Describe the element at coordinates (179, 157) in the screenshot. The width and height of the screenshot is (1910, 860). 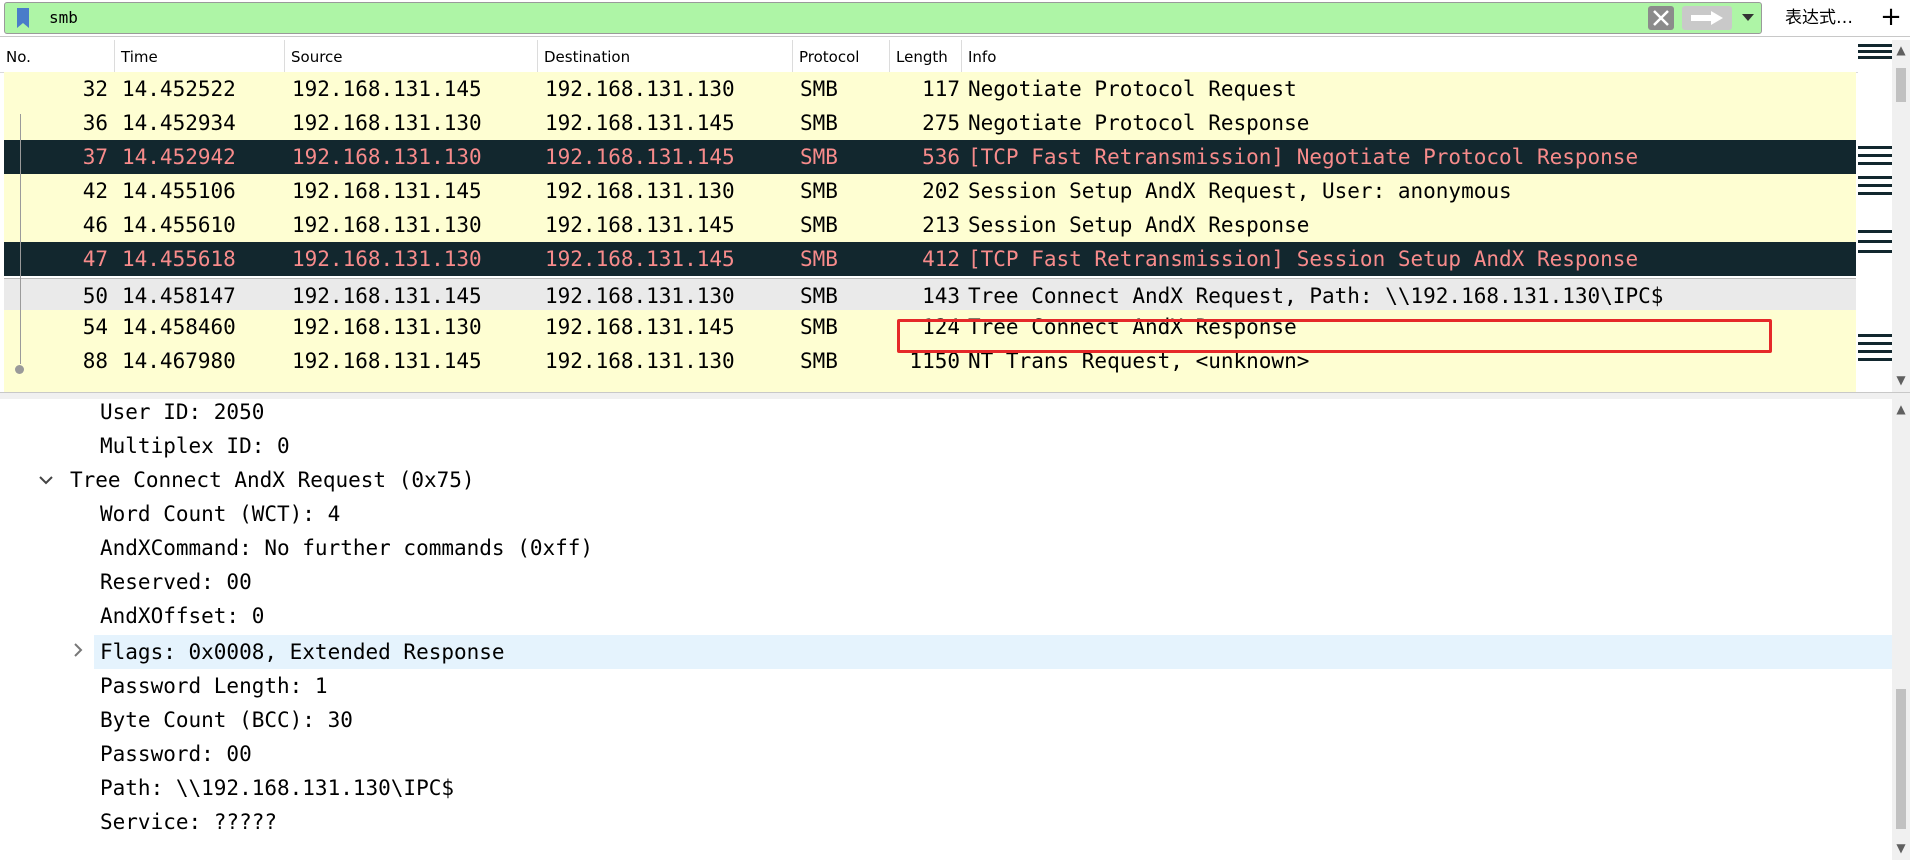
I see `packet-time: 14.452942` at that location.